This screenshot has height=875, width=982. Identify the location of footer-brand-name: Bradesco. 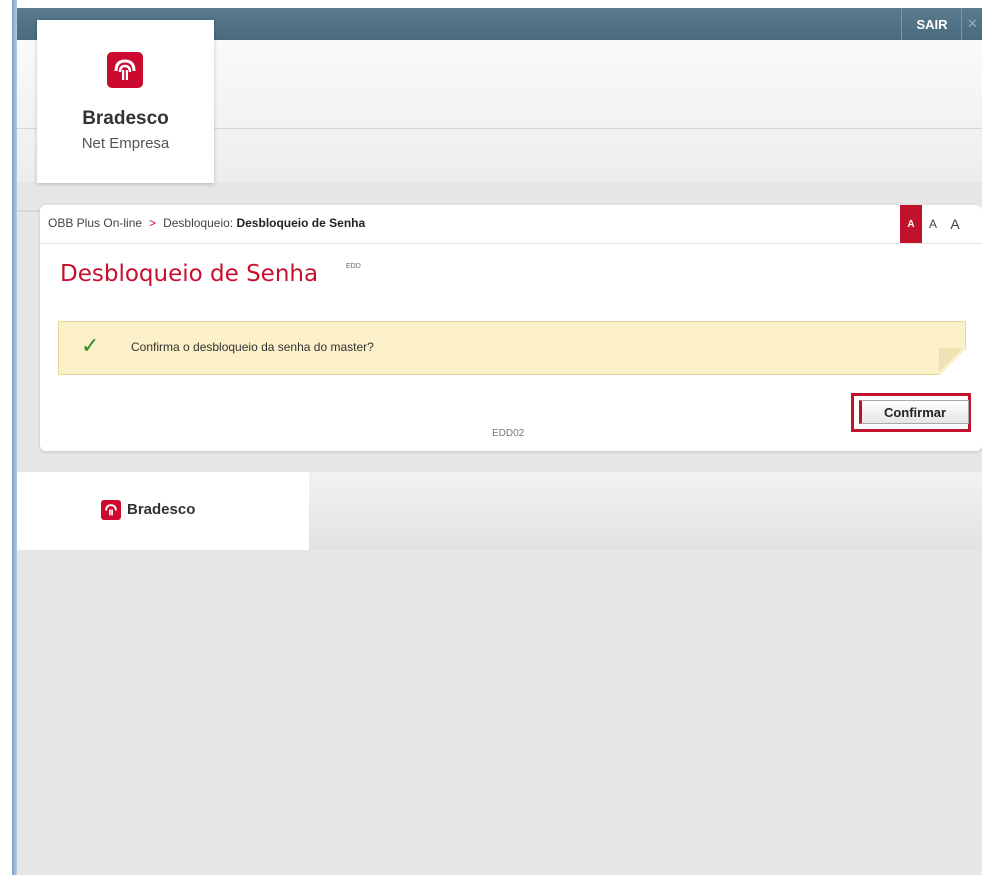
(161, 509).